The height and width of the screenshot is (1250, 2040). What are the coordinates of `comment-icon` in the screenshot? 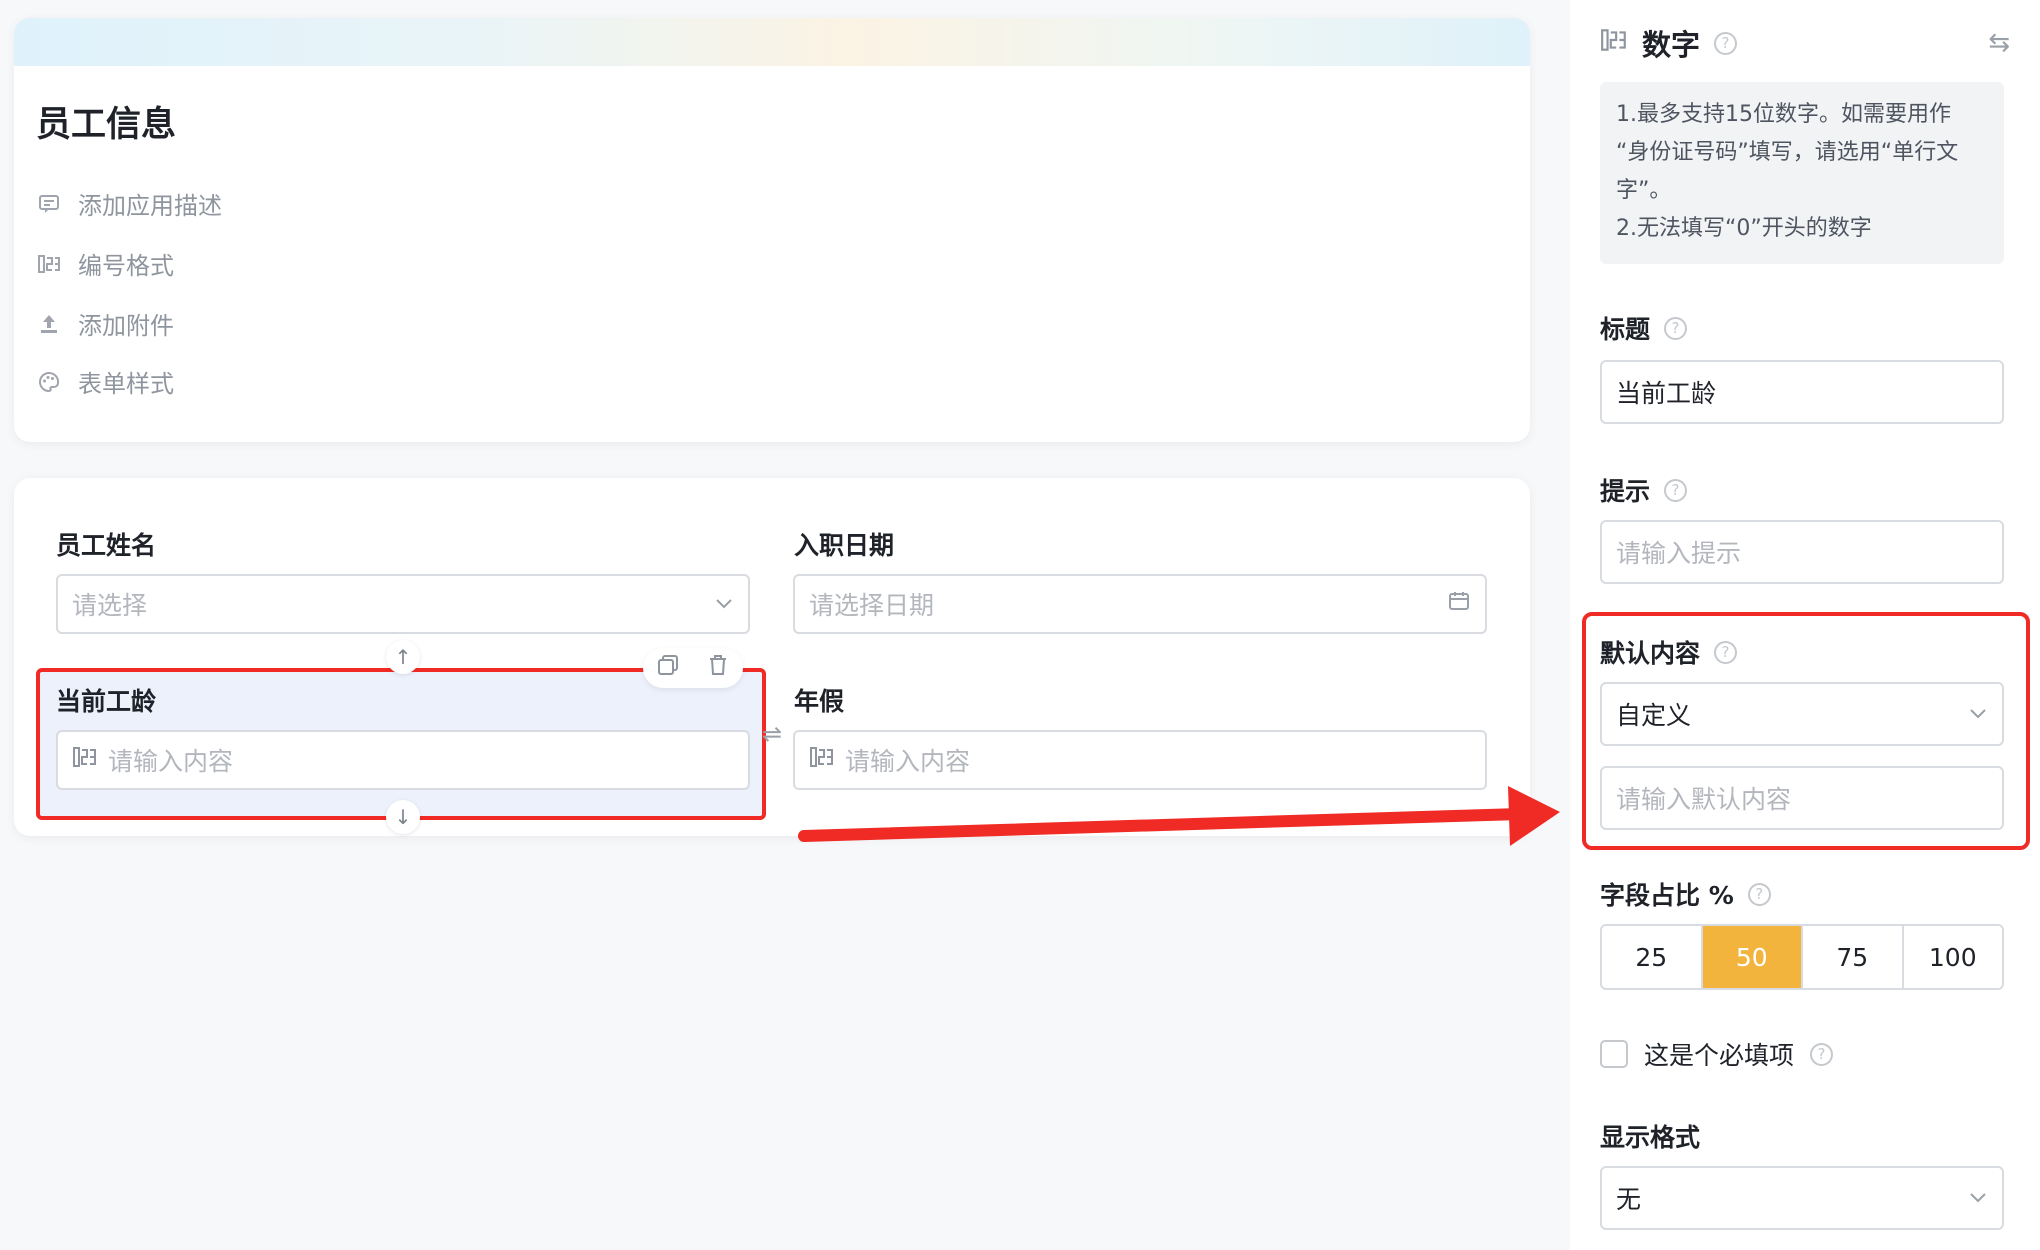 It's located at (49, 204).